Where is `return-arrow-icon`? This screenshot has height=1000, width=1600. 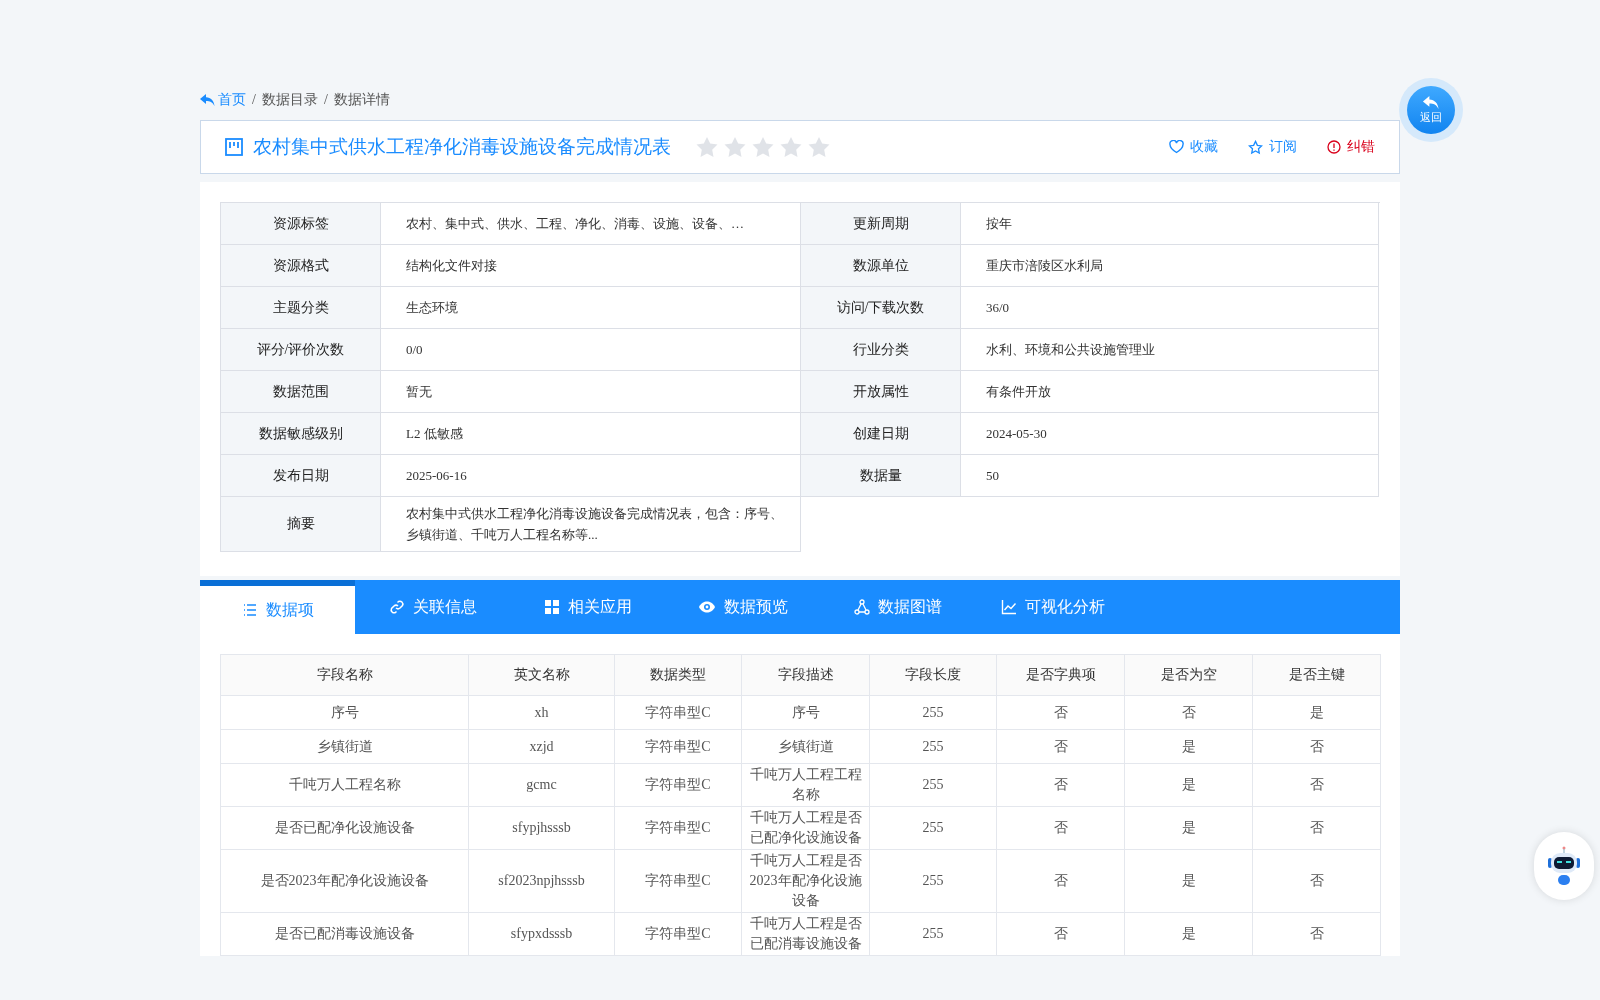
return-arrow-icon is located at coordinates (207, 100).